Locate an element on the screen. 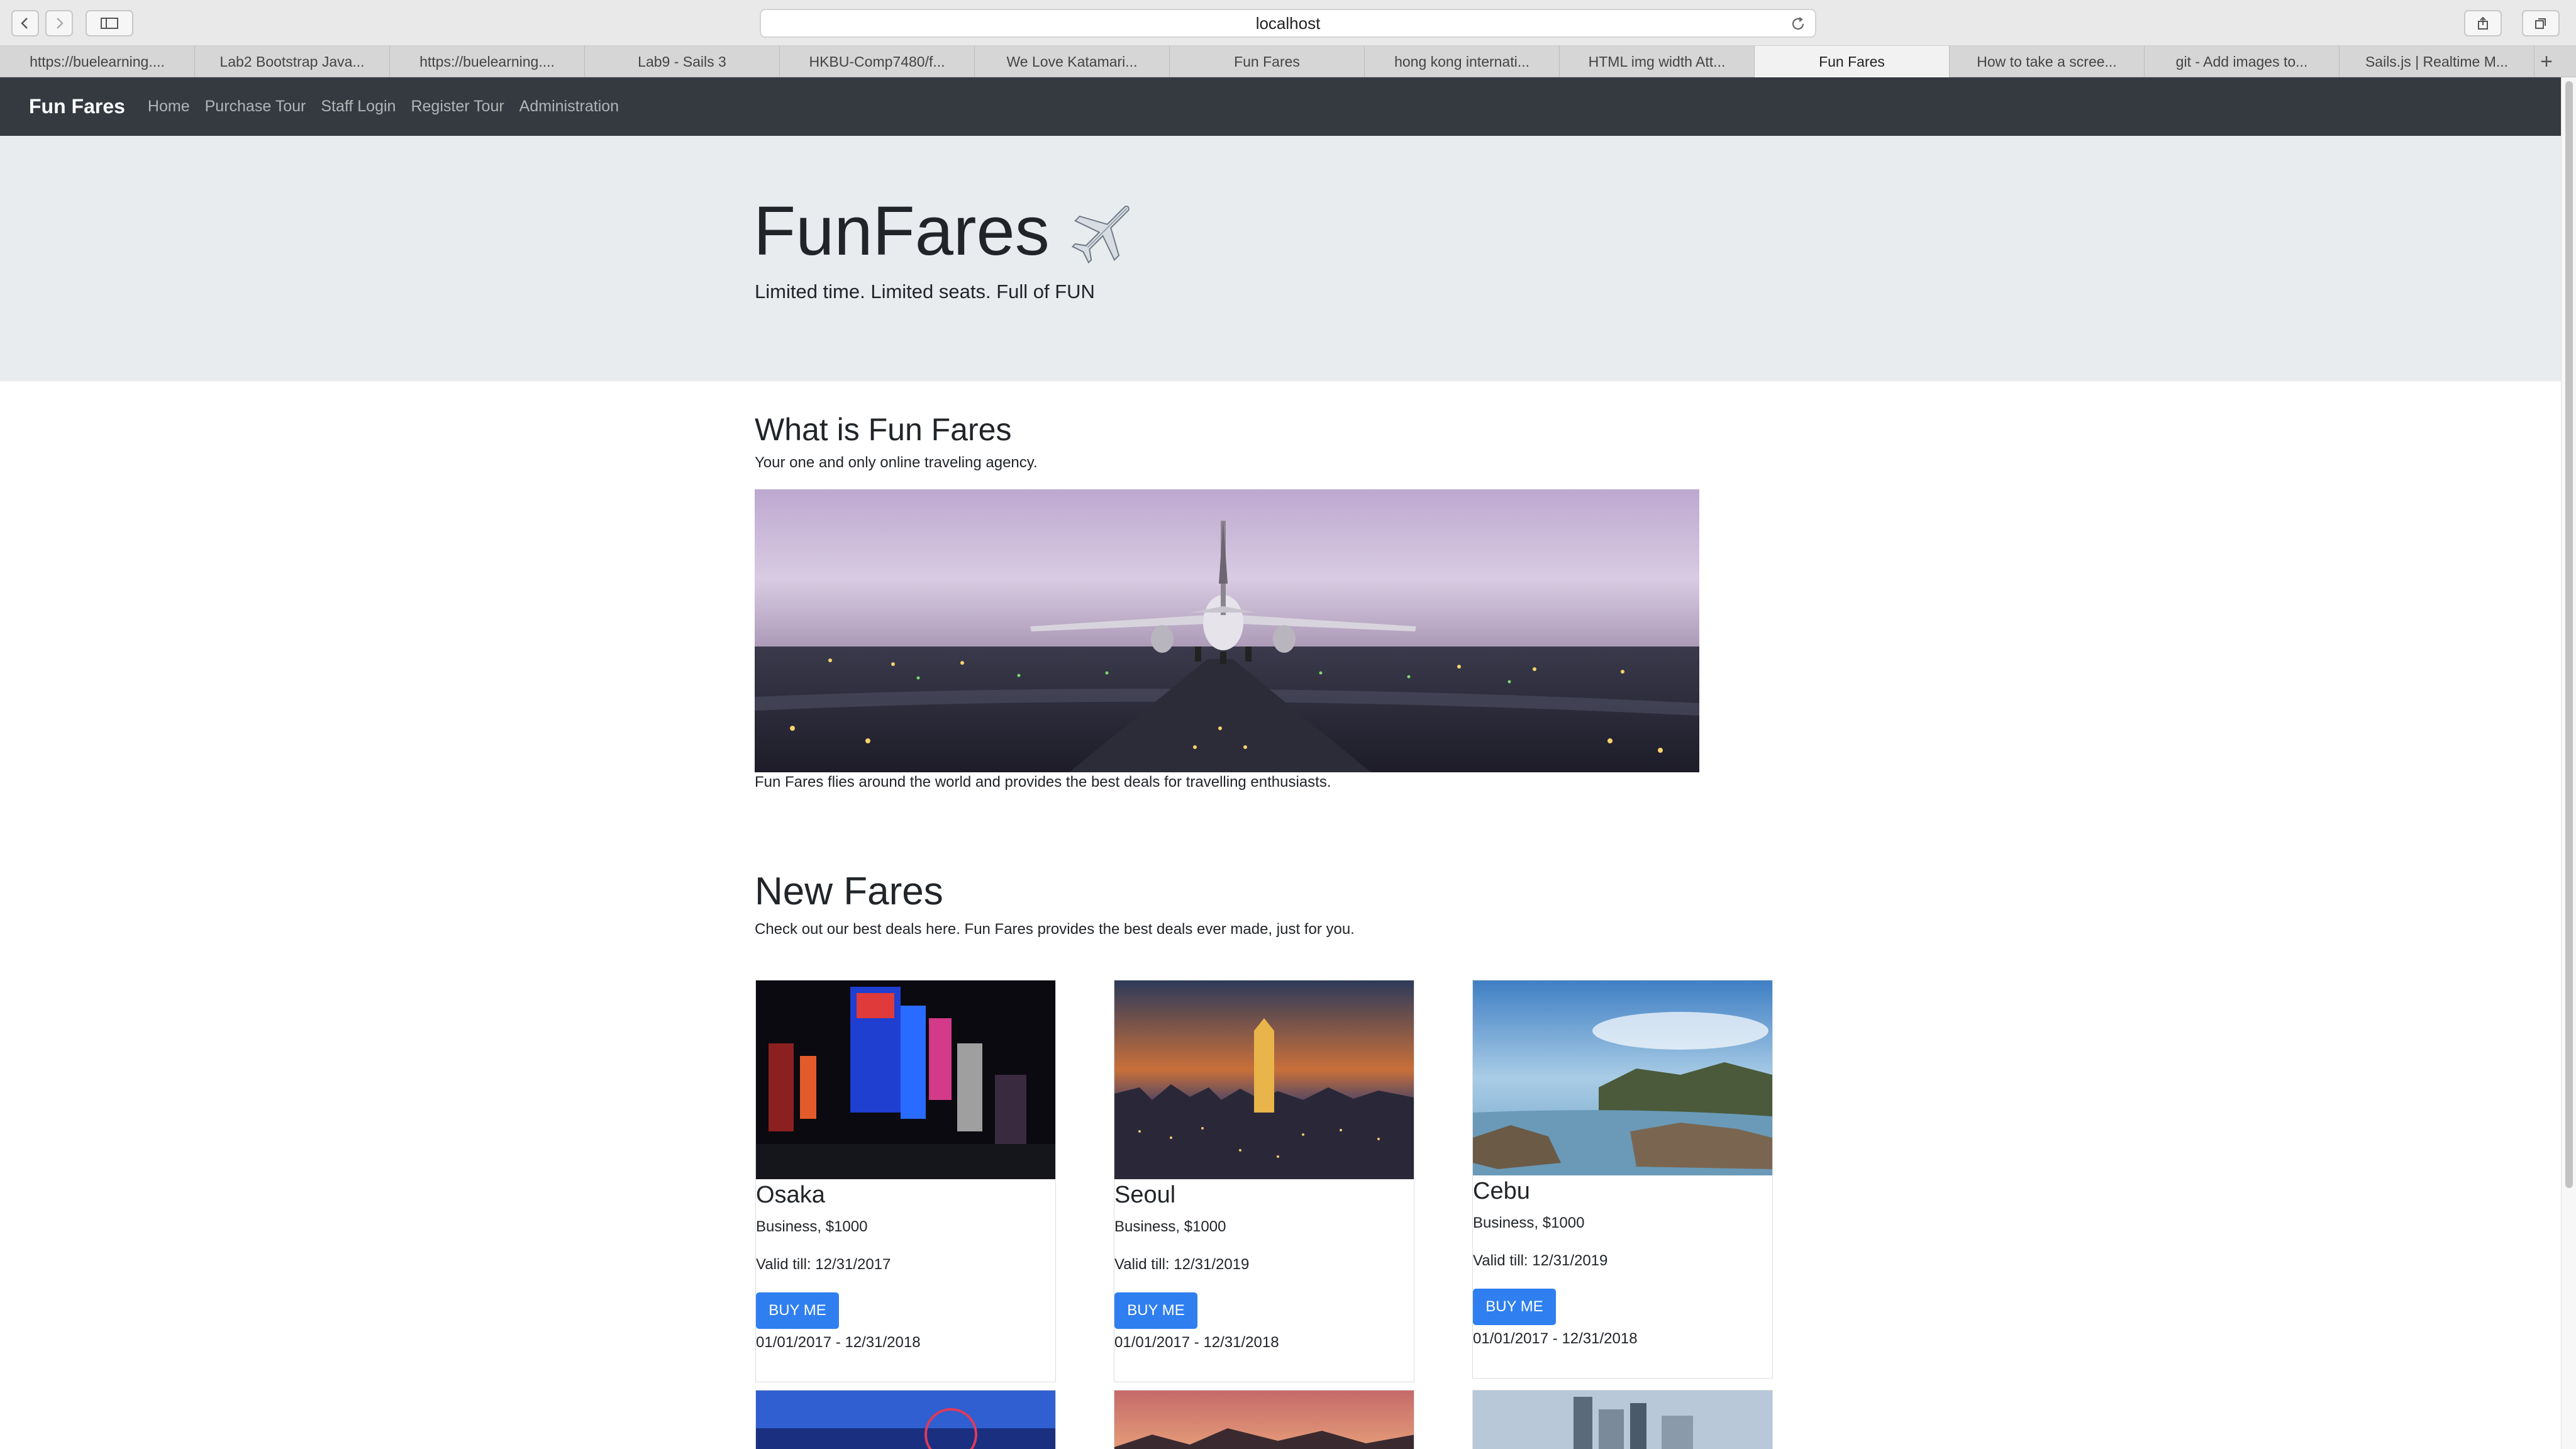  tab-label: Lab9 - Sails 3 is located at coordinates (682, 61).